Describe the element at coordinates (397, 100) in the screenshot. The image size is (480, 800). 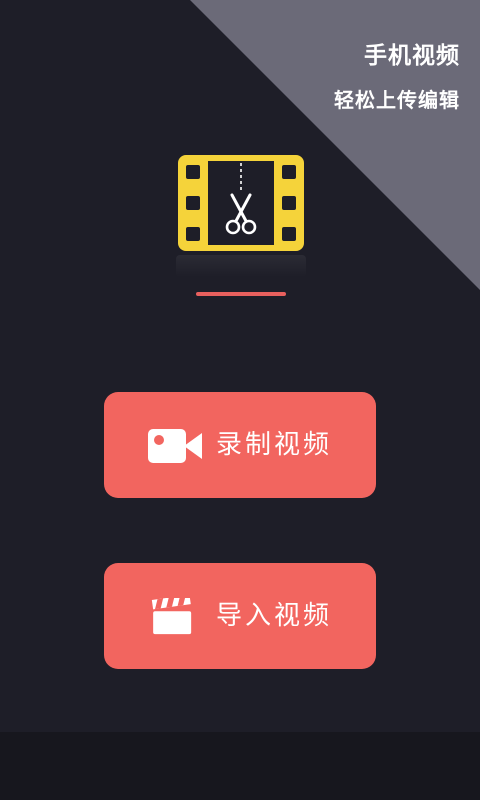
I see `slogan-subtitle: 轻松上传编辑` at that location.